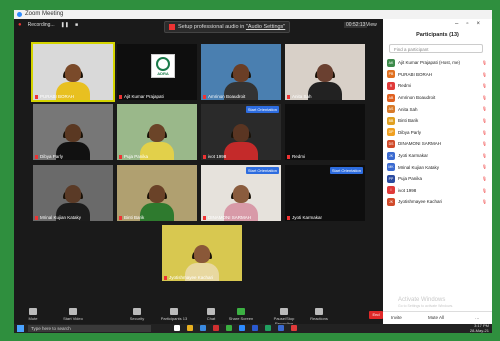  Describe the element at coordinates (410, 179) in the screenshot. I see `participant-name: Puja Panika` at that location.